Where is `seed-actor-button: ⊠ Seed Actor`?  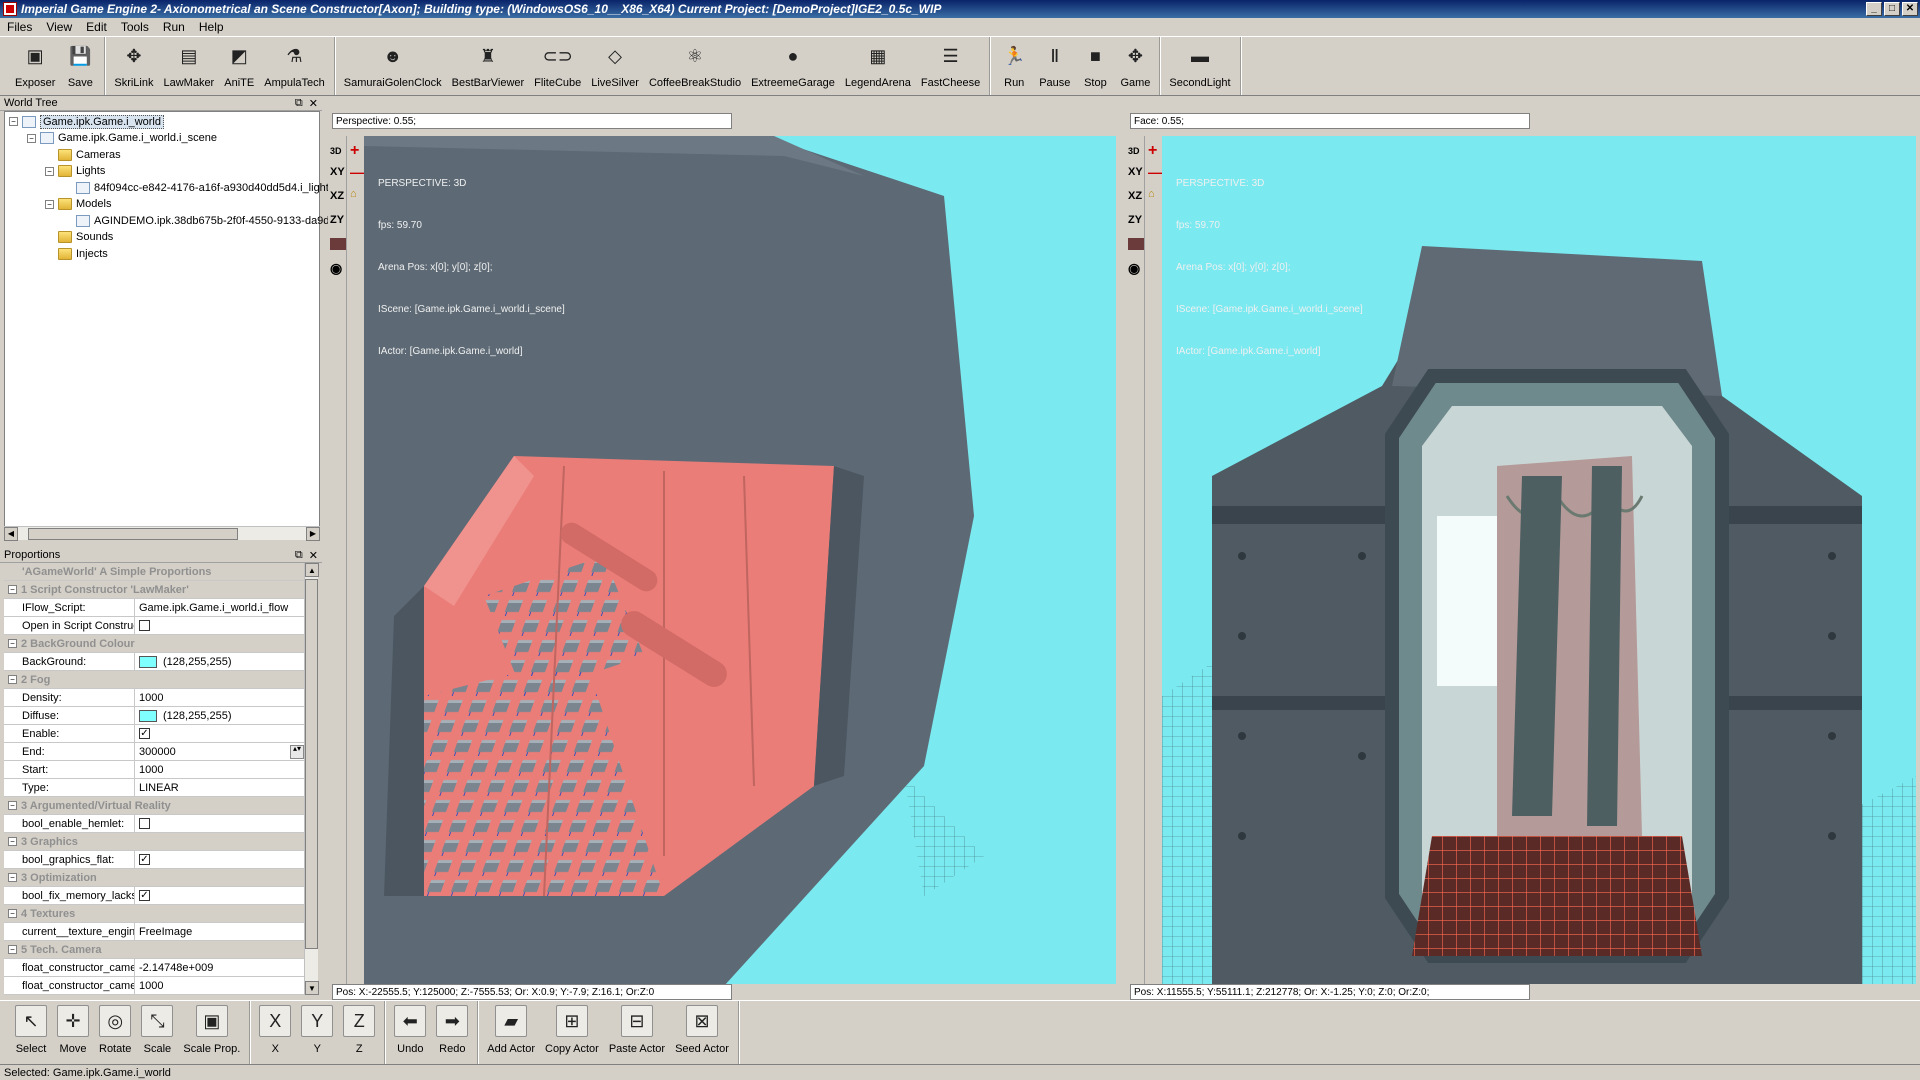
seed-actor-button: ⊠ Seed Actor is located at coordinates (702, 1030).